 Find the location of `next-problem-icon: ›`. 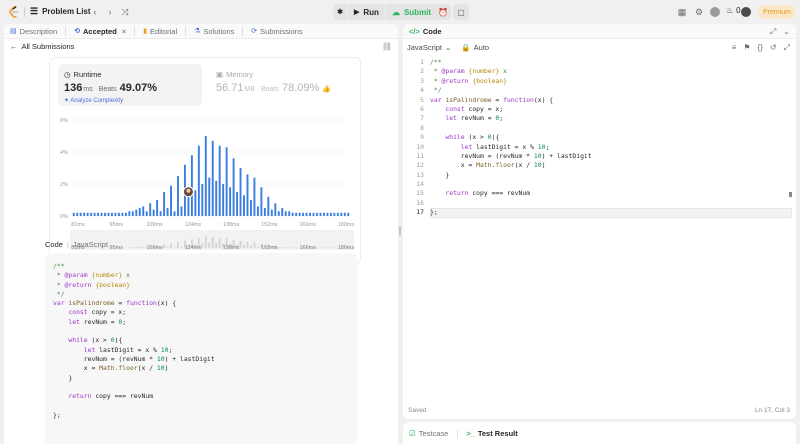

next-problem-icon: › is located at coordinates (110, 12).